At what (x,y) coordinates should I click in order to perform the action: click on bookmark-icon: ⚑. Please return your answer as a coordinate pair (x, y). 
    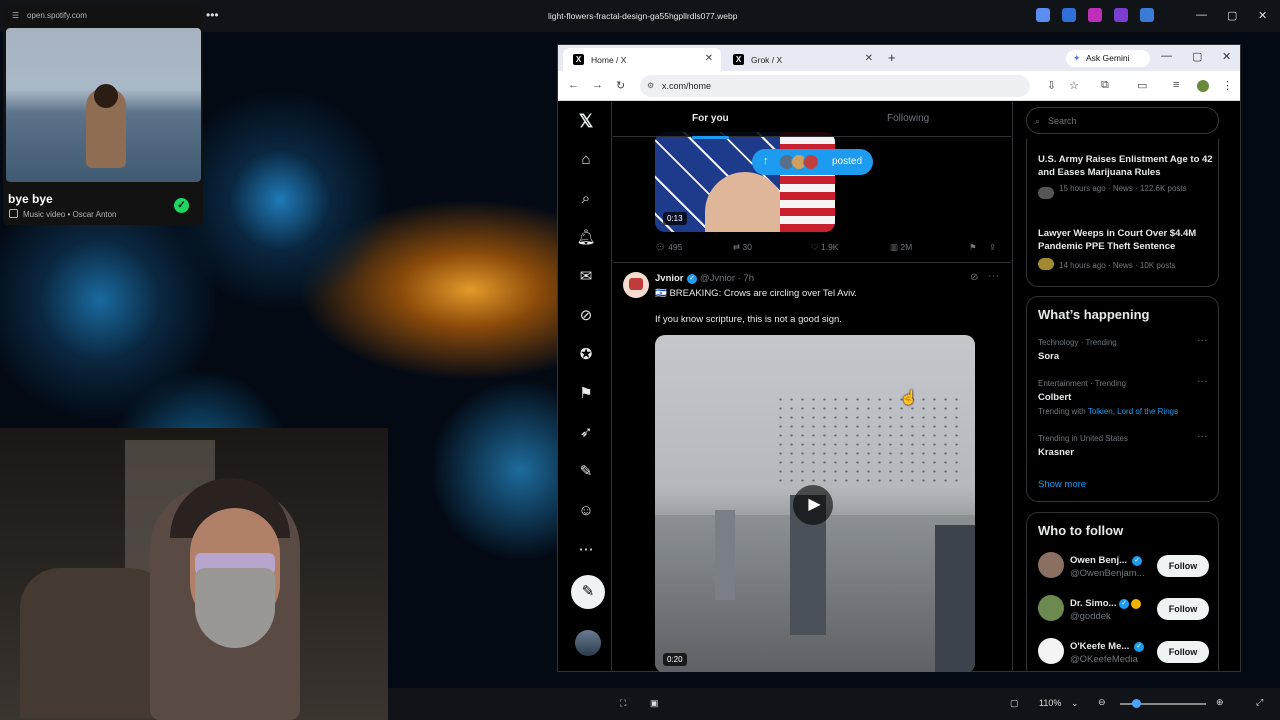
    Looking at the image, I should click on (973, 247).